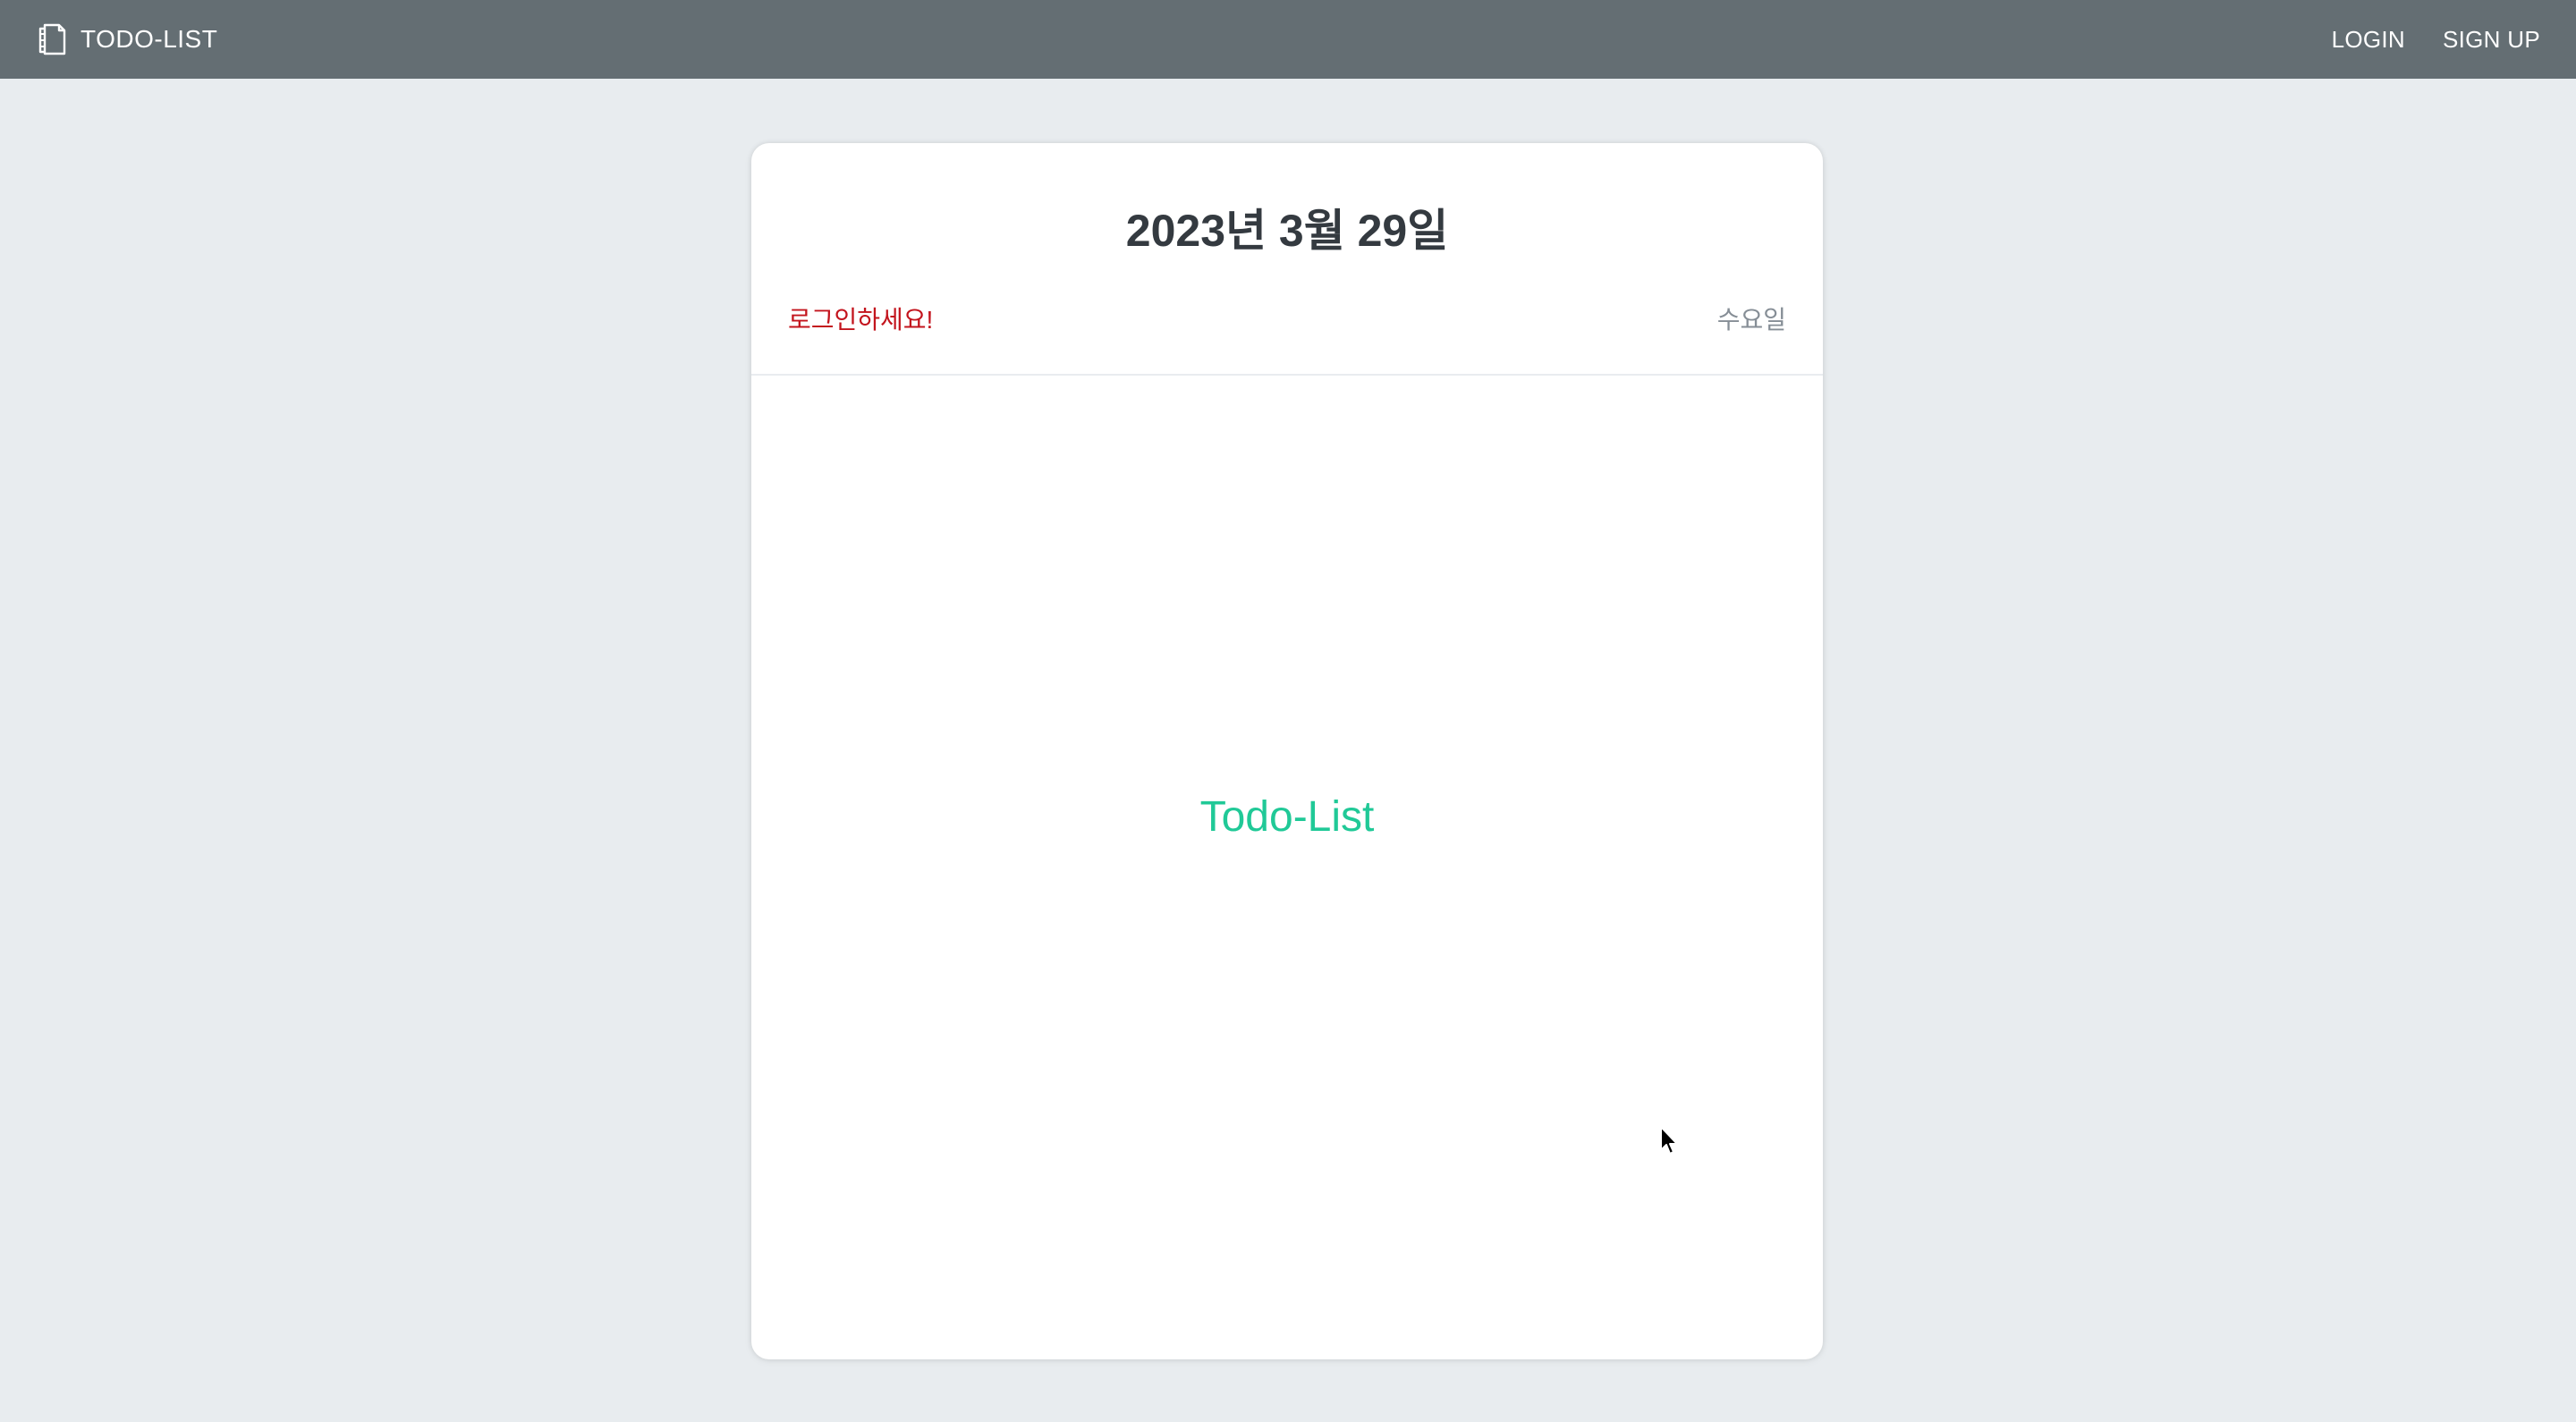 The image size is (2576, 1422). I want to click on card-header: 2023년 3월 29일 로그인하세요! 수요일, so click(1287, 259).